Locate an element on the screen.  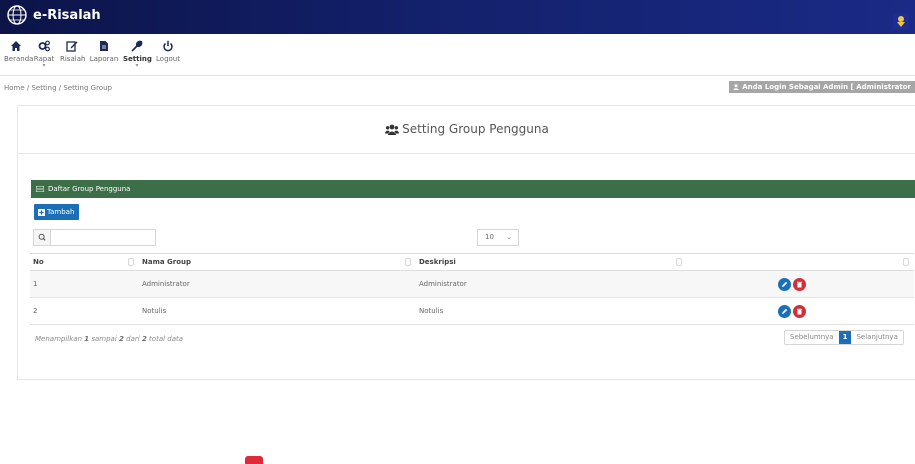
toolbar-label: Logout is located at coordinates (168, 59).